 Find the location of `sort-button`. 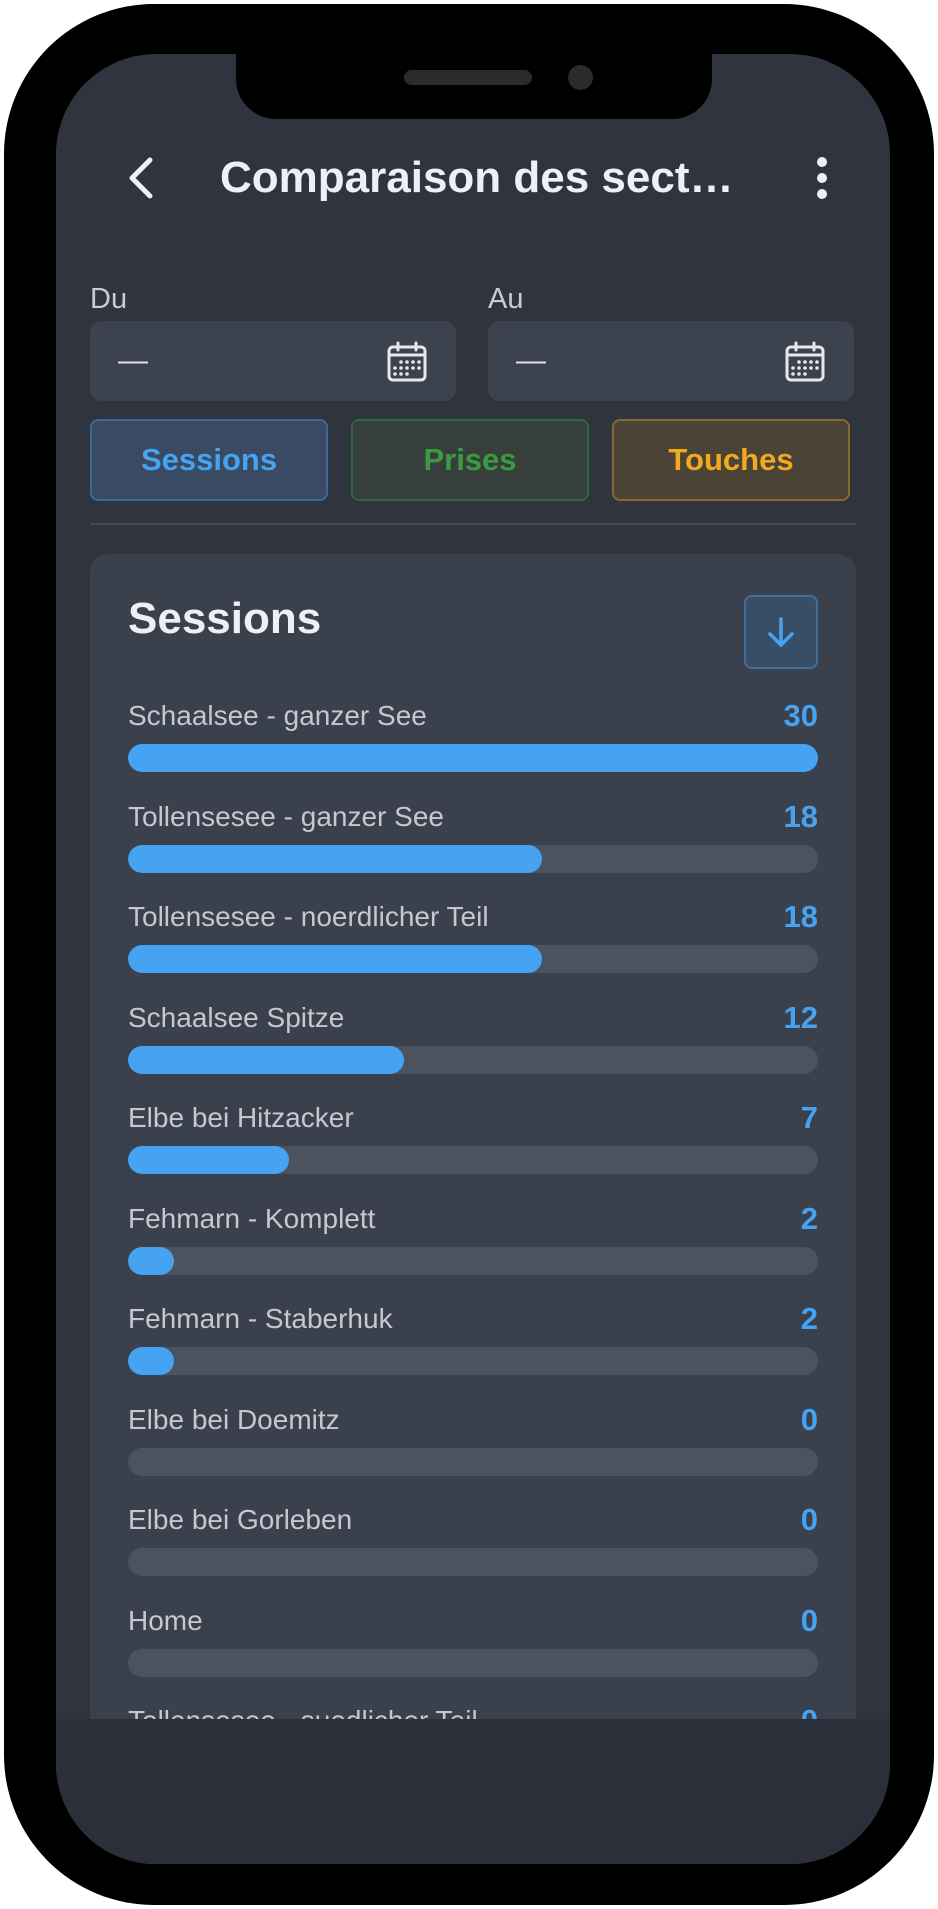

sort-button is located at coordinates (781, 632).